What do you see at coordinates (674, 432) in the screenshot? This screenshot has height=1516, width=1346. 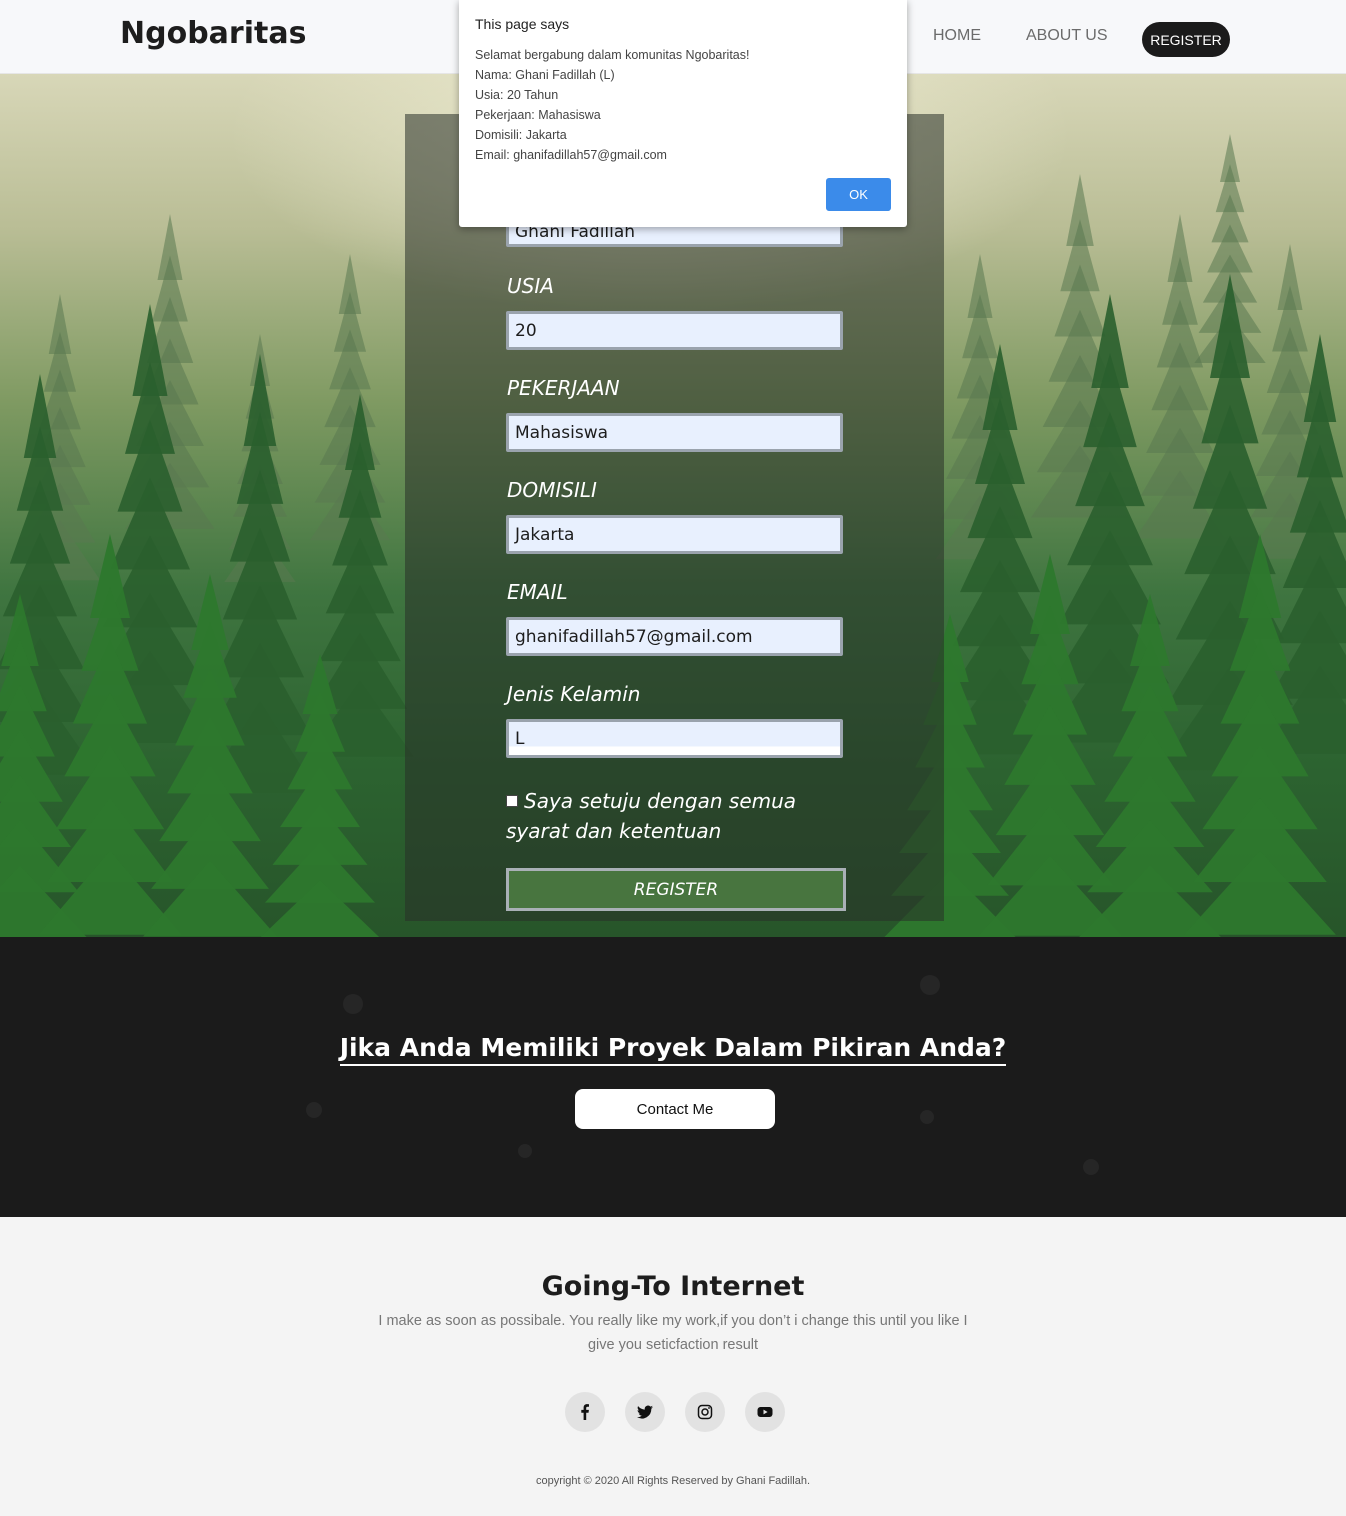 I see `pekerjaan-input: Mahasiswa` at bounding box center [674, 432].